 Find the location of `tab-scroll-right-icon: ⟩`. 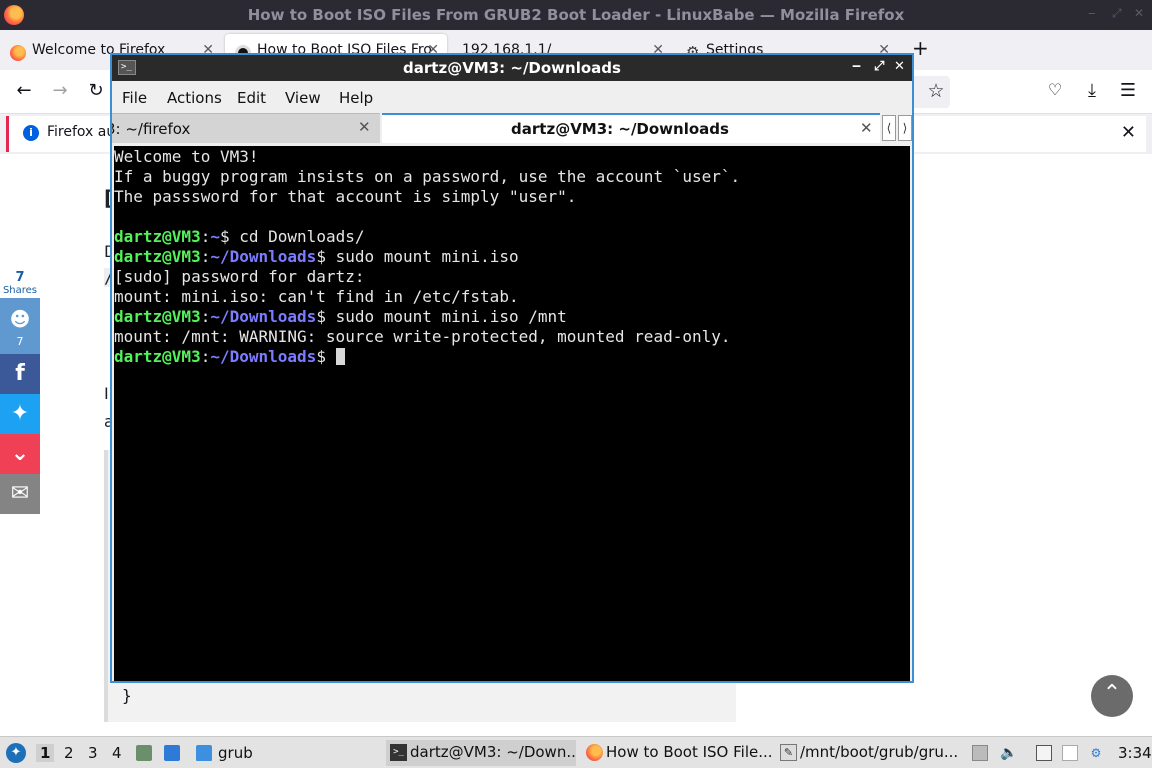

tab-scroll-right-icon: ⟩ is located at coordinates (905, 128).